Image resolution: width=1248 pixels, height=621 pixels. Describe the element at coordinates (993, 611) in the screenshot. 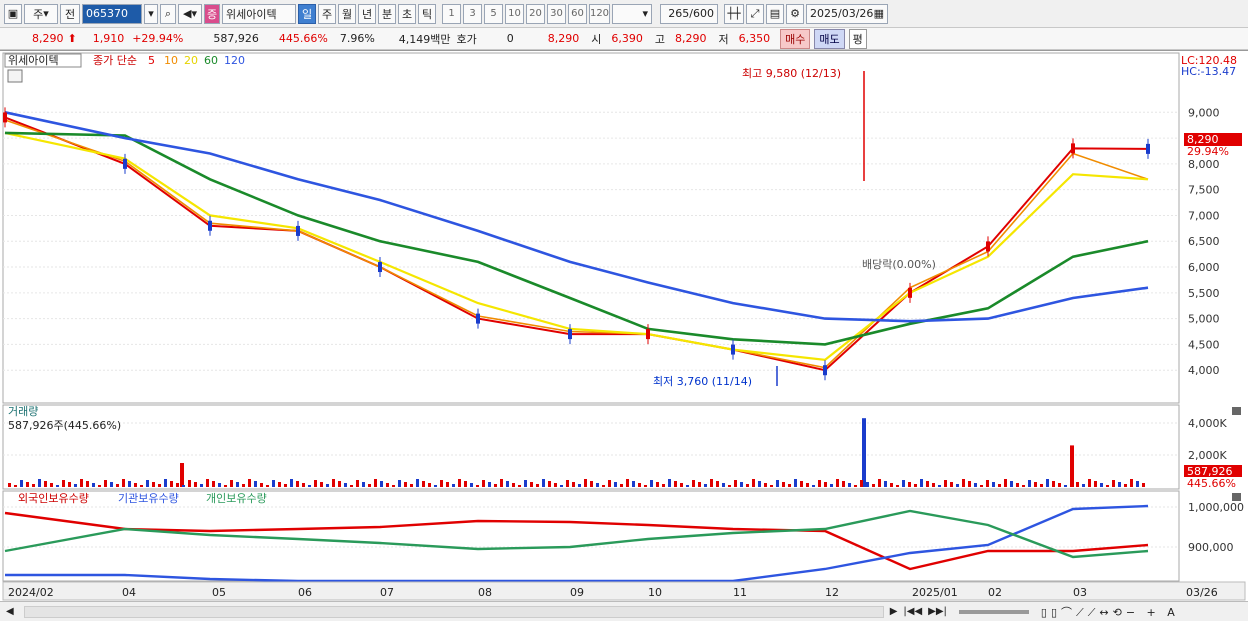

I see `zoom-slider` at that location.